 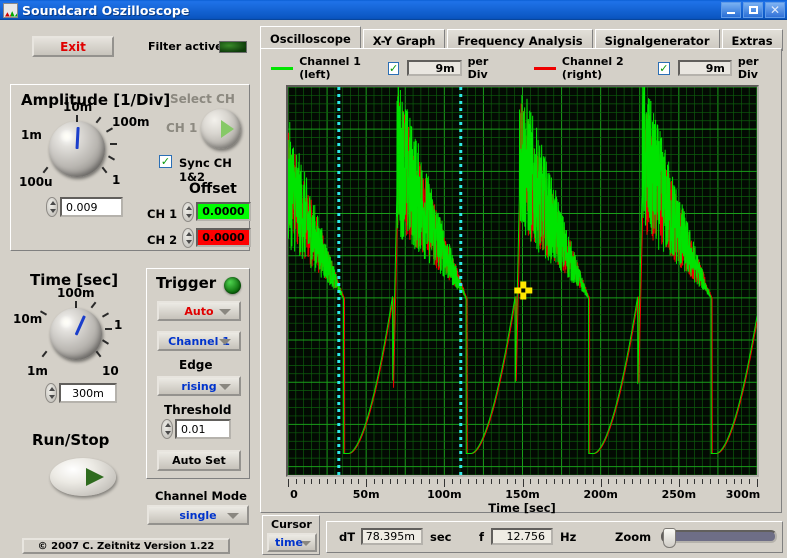 What do you see at coordinates (554, 537) in the screenshot?
I see `measurement-bar: dT 78.395m sec f 12.756 Hz Zoom` at bounding box center [554, 537].